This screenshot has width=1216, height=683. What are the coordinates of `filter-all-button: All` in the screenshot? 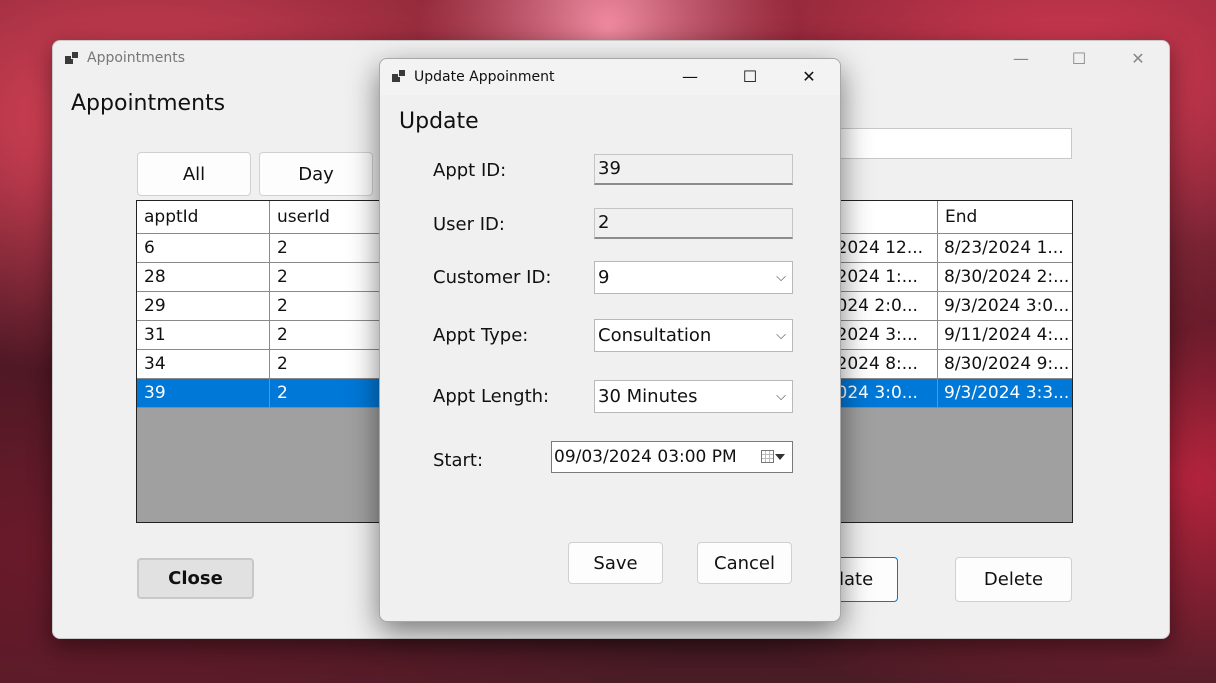 It's located at (194, 174).